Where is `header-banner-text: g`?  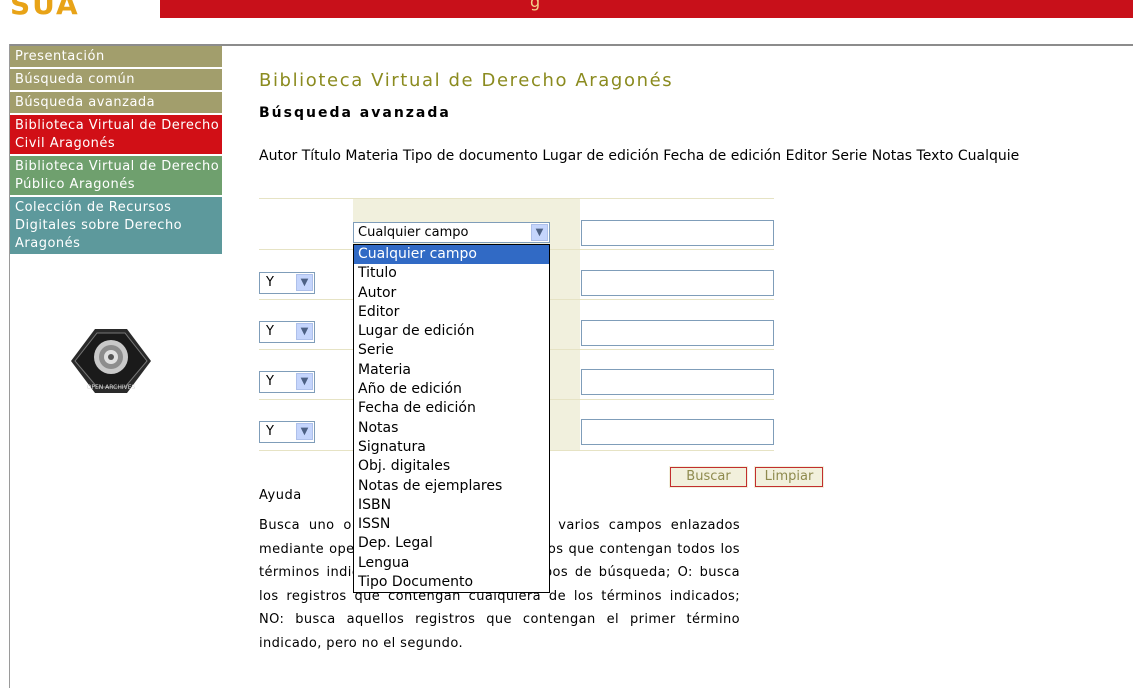 header-banner-text: g is located at coordinates (535, 5).